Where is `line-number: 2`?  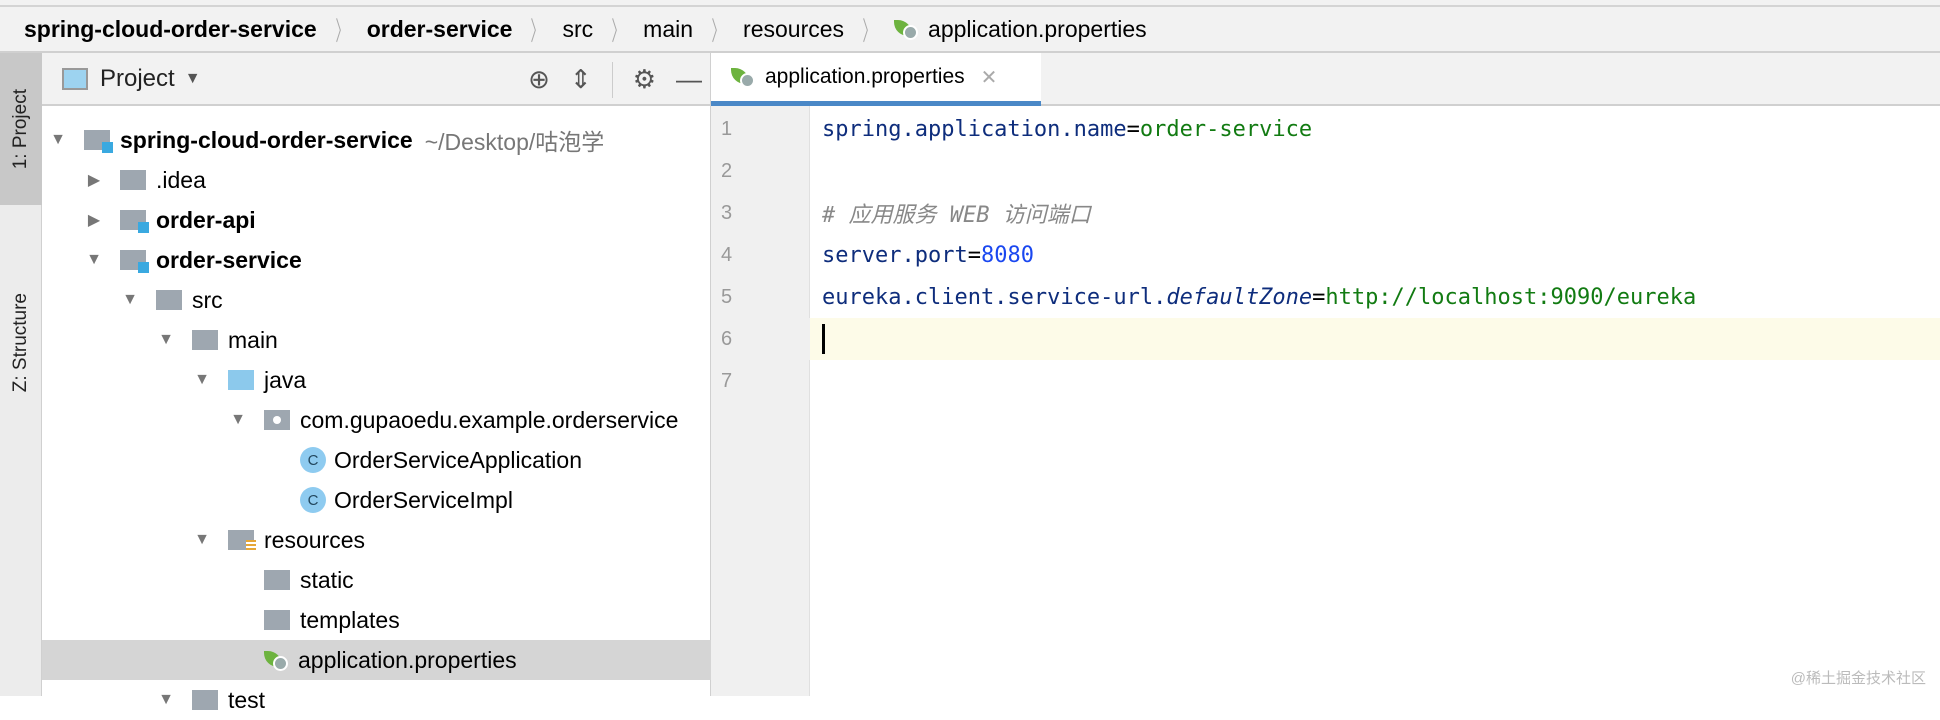
line-number: 2 is located at coordinates (727, 170).